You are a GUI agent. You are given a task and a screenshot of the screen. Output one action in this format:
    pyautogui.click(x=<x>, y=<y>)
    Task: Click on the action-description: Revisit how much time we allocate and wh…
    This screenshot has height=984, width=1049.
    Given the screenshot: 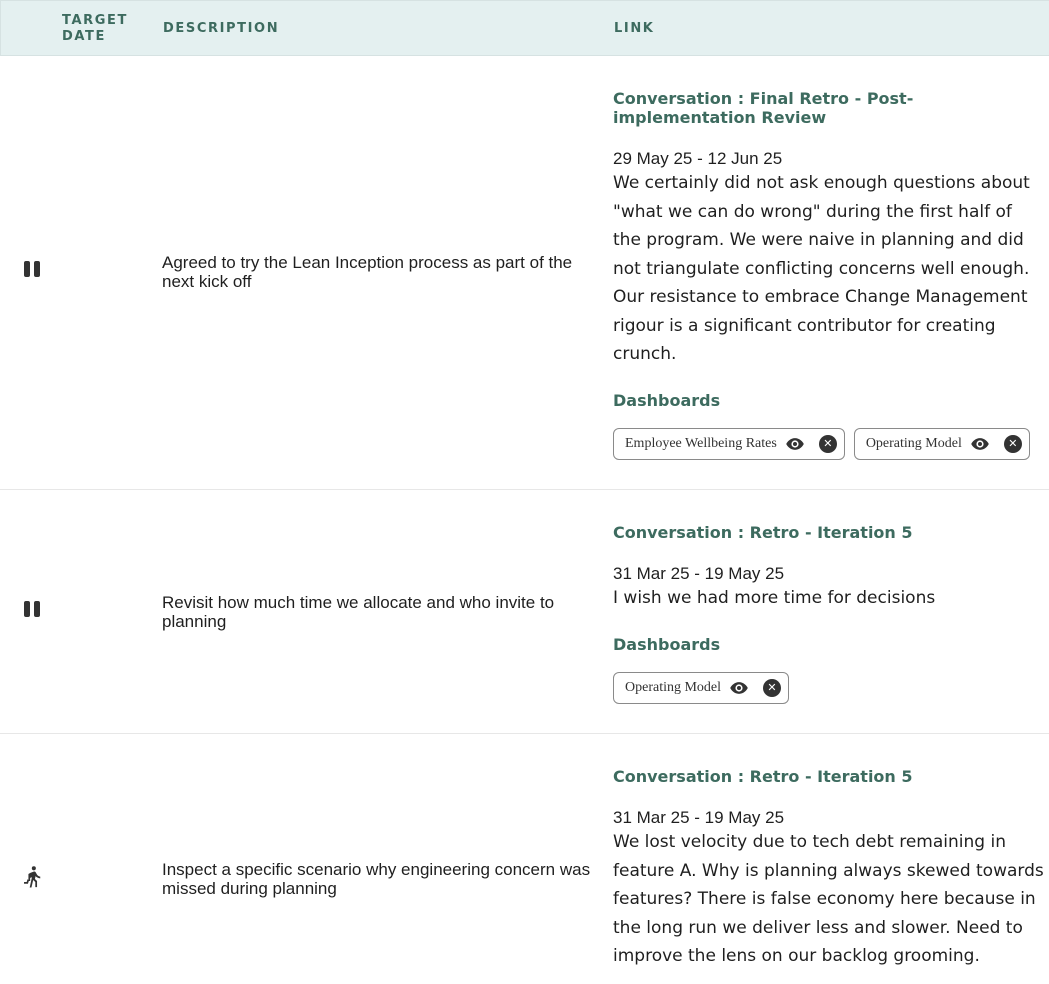 What is the action you would take?
    pyautogui.click(x=358, y=612)
    